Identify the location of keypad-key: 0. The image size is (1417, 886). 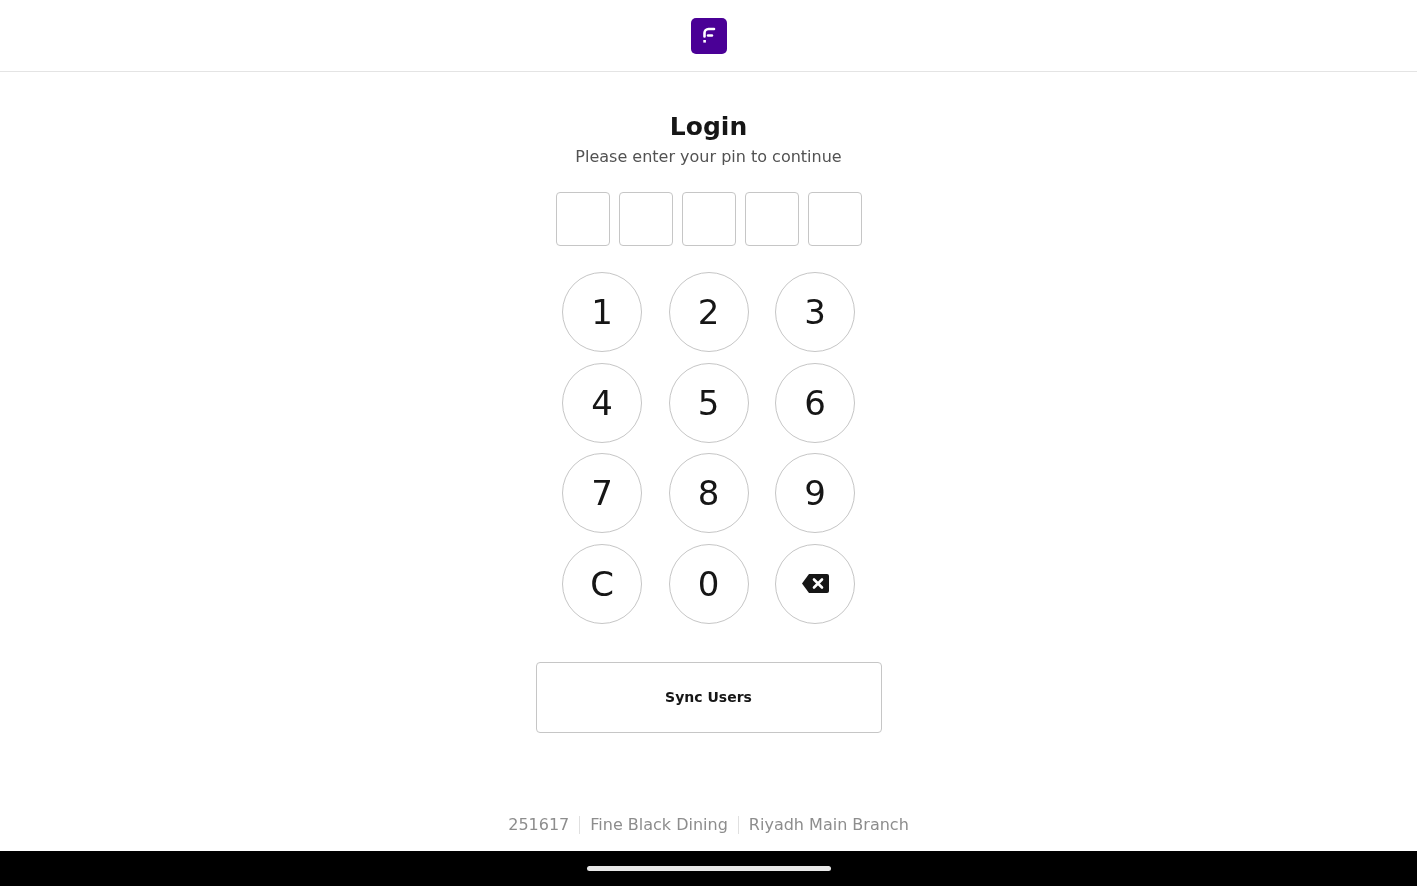
(708, 583).